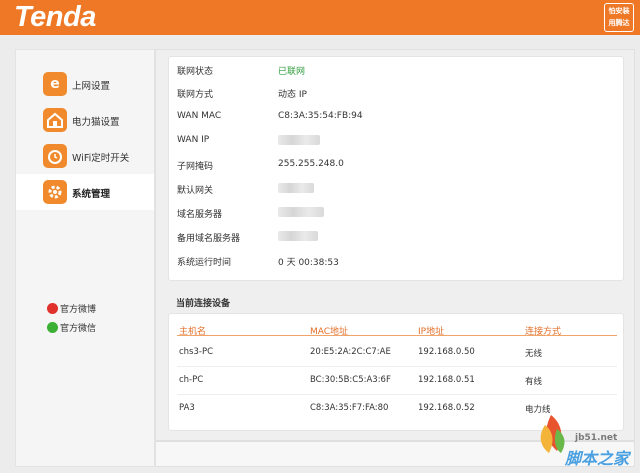 This screenshot has height=473, width=640. I want to click on status-row-dns: 域名服务器, so click(397, 219).